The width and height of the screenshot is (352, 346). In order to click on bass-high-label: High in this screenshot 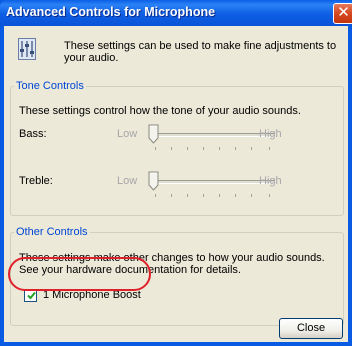, I will do `click(270, 134)`.